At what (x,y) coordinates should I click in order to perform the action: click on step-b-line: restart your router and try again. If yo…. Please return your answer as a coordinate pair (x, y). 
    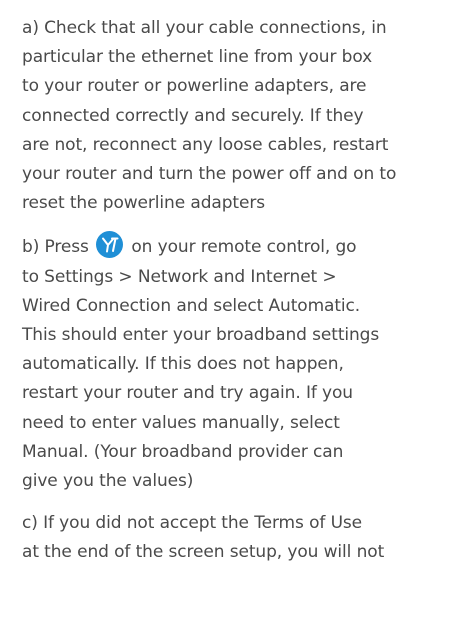
    Looking at the image, I should click on (187, 393).